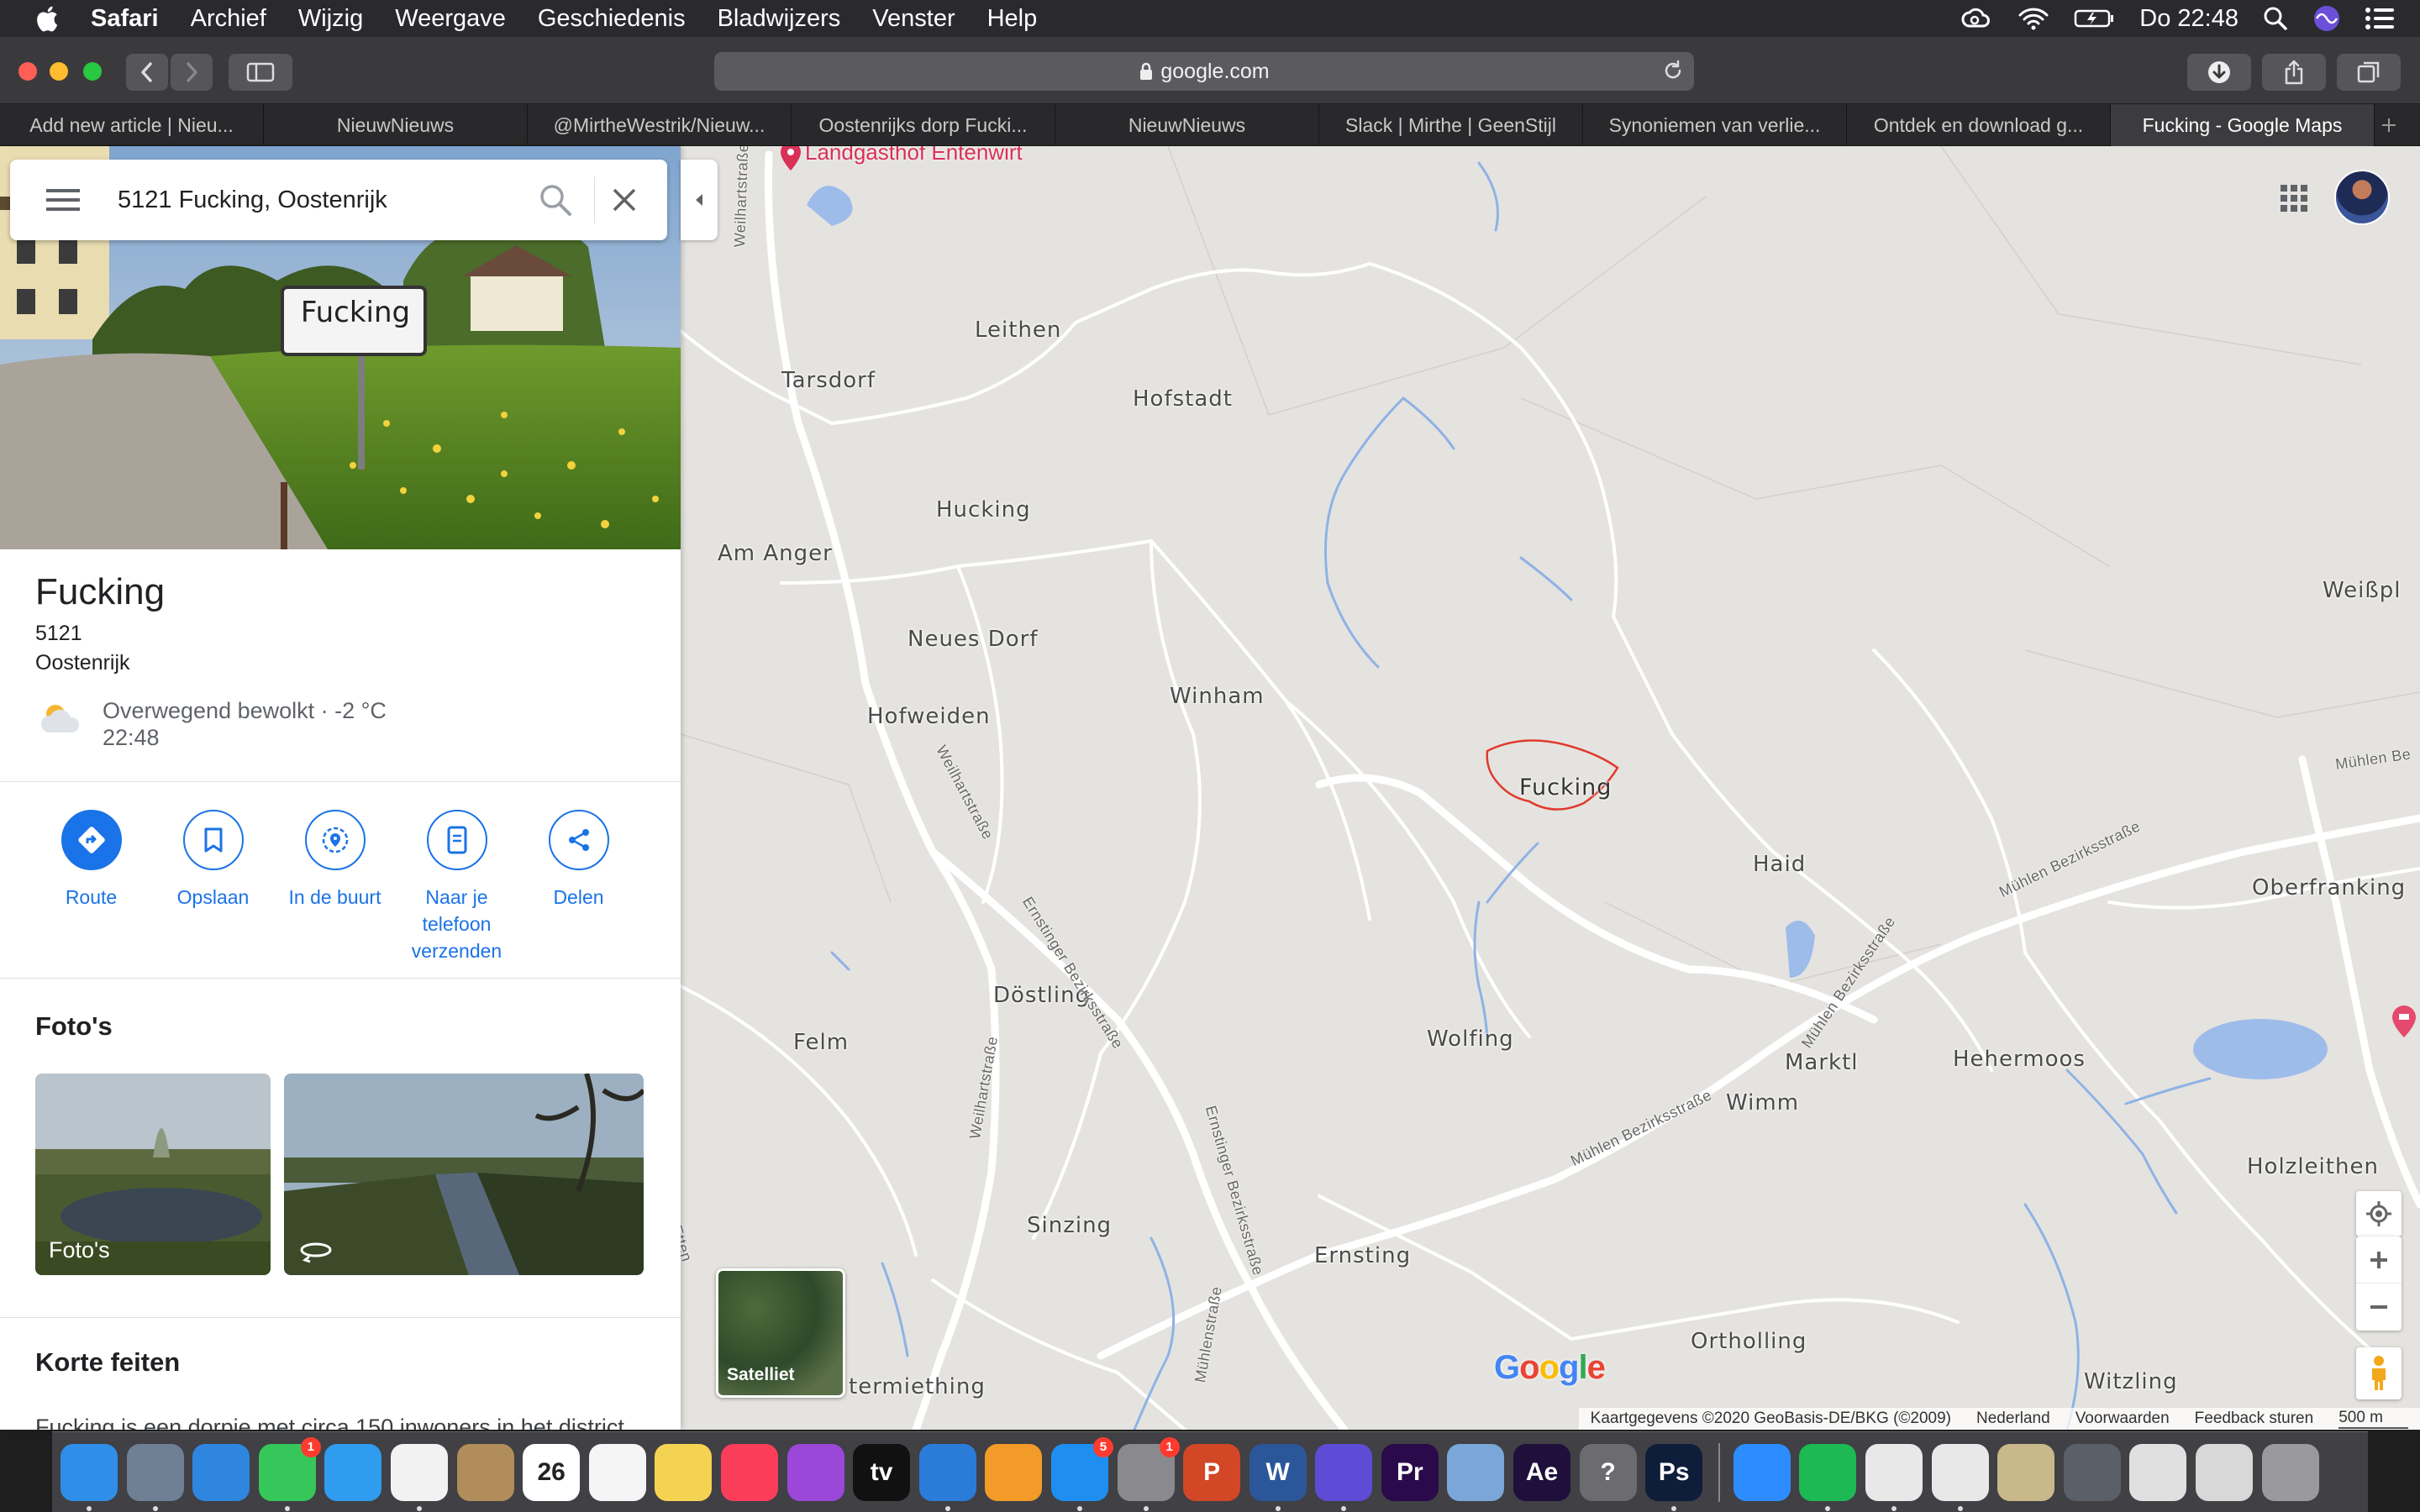 Image resolution: width=2420 pixels, height=1512 pixels. Describe the element at coordinates (1187, 125) in the screenshot. I see `tab-nieuwnieuws-2: NieuwNieuws` at that location.